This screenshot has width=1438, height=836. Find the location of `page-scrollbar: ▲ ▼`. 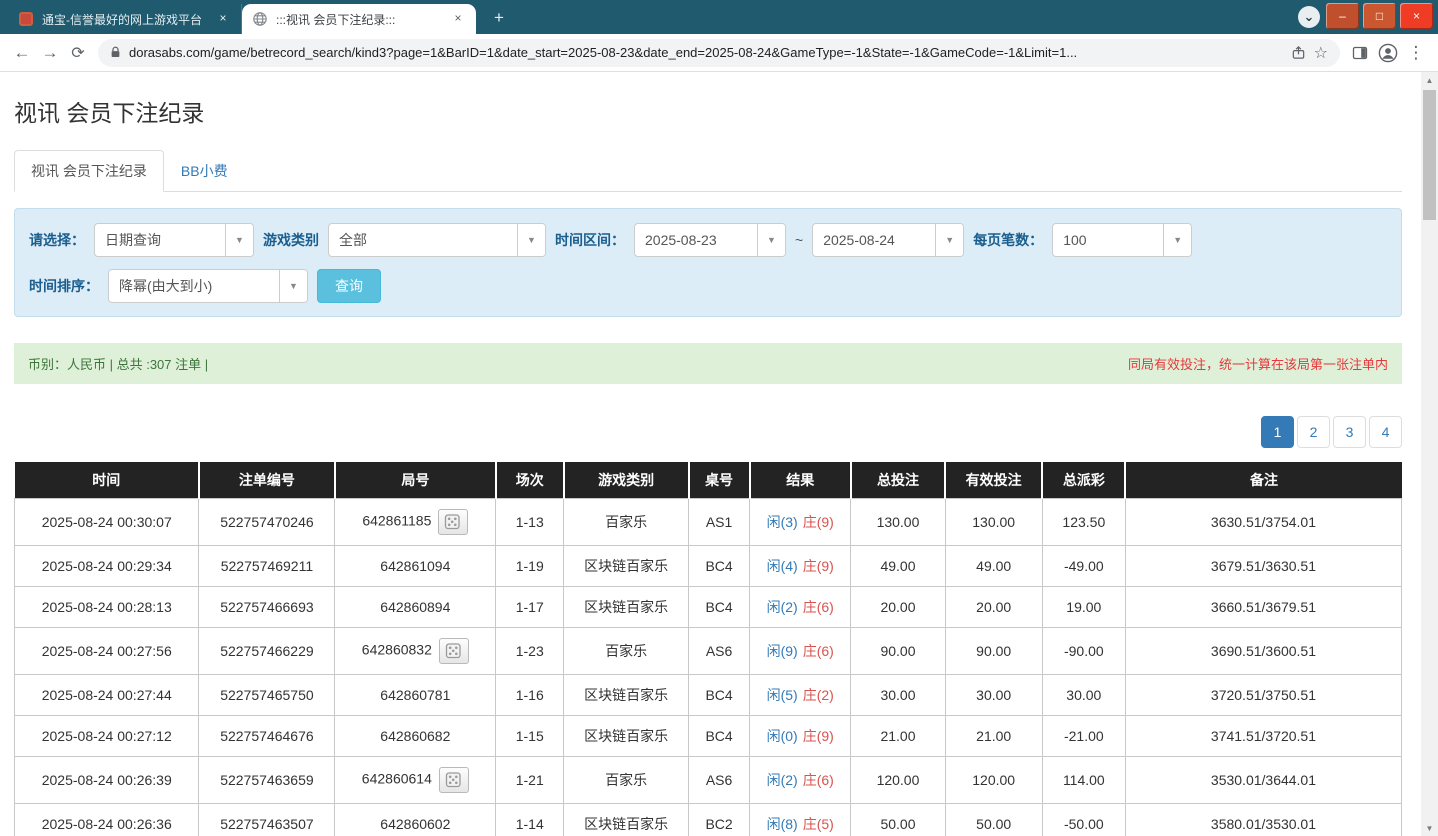

page-scrollbar: ▲ ▼ is located at coordinates (1429, 454).